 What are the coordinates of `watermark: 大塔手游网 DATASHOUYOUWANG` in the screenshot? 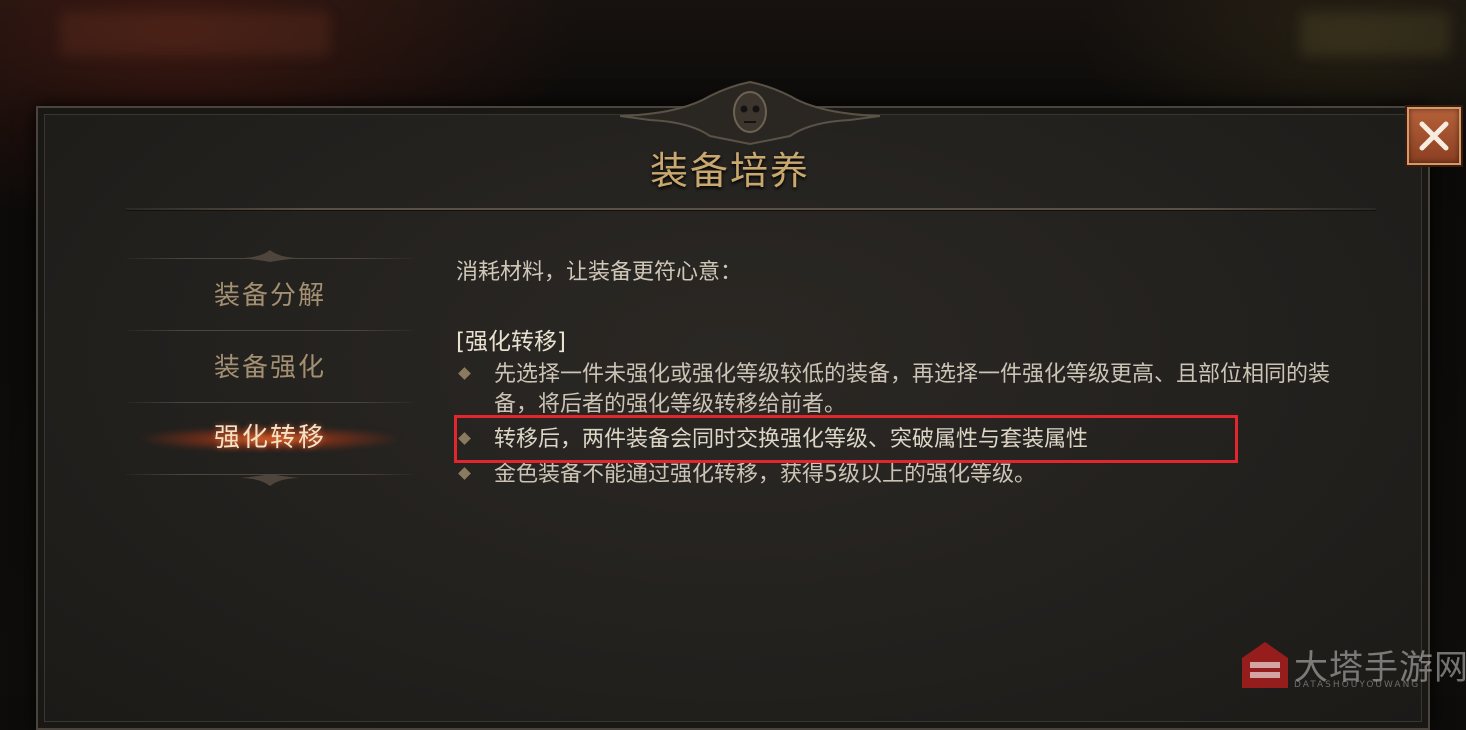 It's located at (1353, 666).